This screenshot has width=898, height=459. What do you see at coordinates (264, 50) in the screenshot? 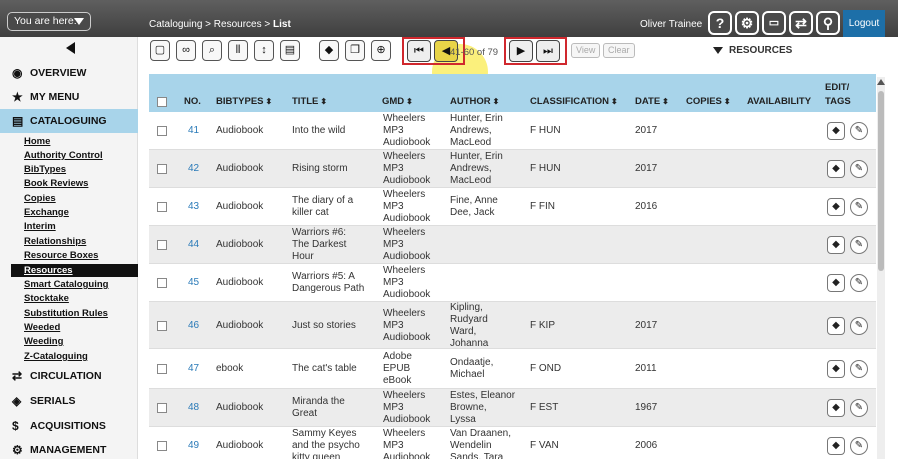
I see `sort-help-icon: ↕` at bounding box center [264, 50].